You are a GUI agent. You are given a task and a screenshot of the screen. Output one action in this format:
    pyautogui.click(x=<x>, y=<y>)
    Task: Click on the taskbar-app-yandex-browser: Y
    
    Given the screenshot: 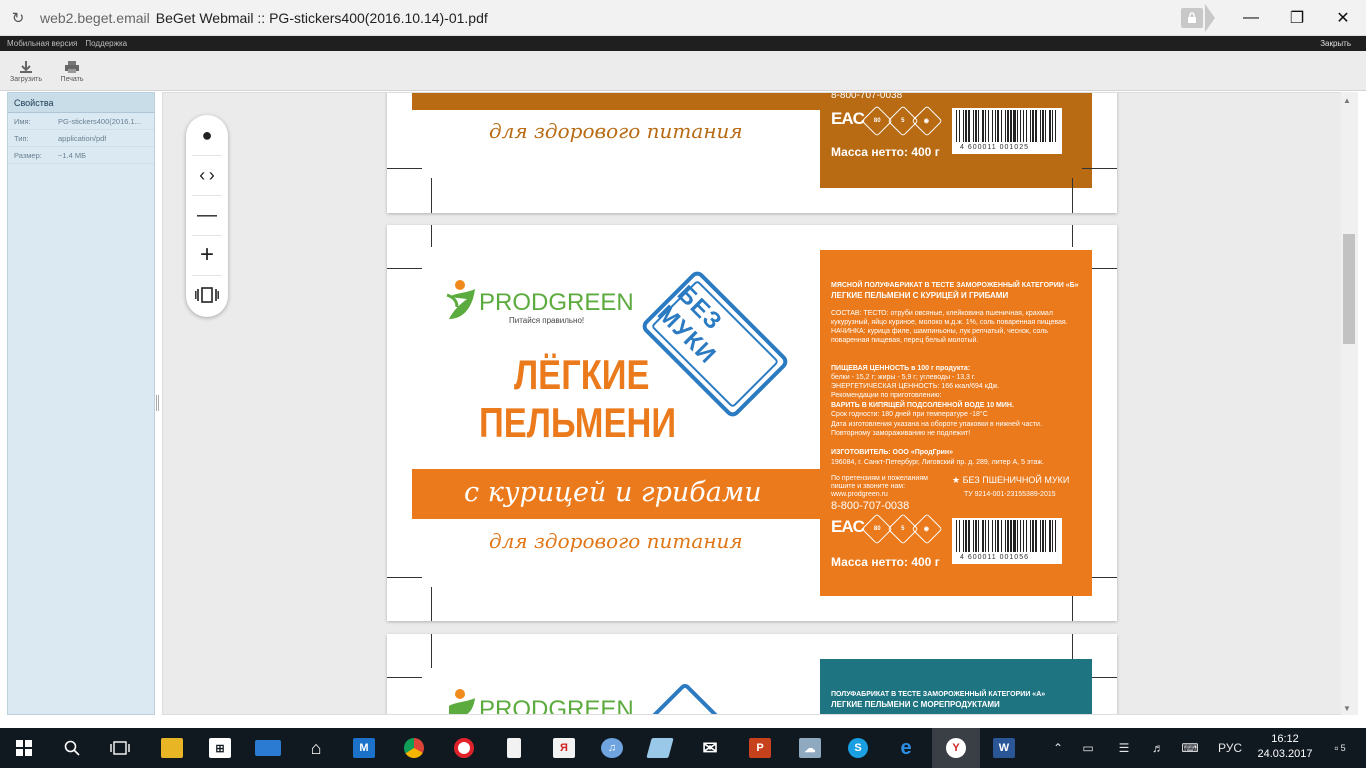 What is the action you would take?
    pyautogui.click(x=956, y=748)
    